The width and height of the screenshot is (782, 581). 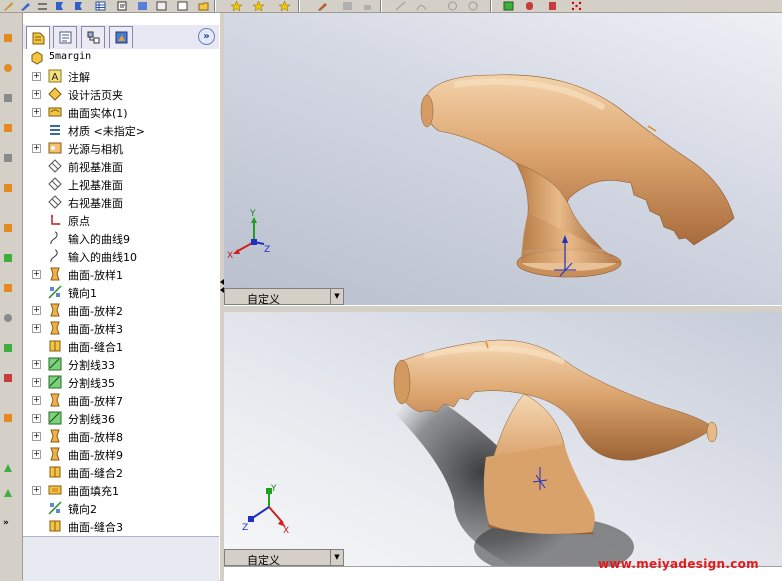 What do you see at coordinates (95, 167) in the screenshot?
I see `tree-item-label: 前视基准面` at bounding box center [95, 167].